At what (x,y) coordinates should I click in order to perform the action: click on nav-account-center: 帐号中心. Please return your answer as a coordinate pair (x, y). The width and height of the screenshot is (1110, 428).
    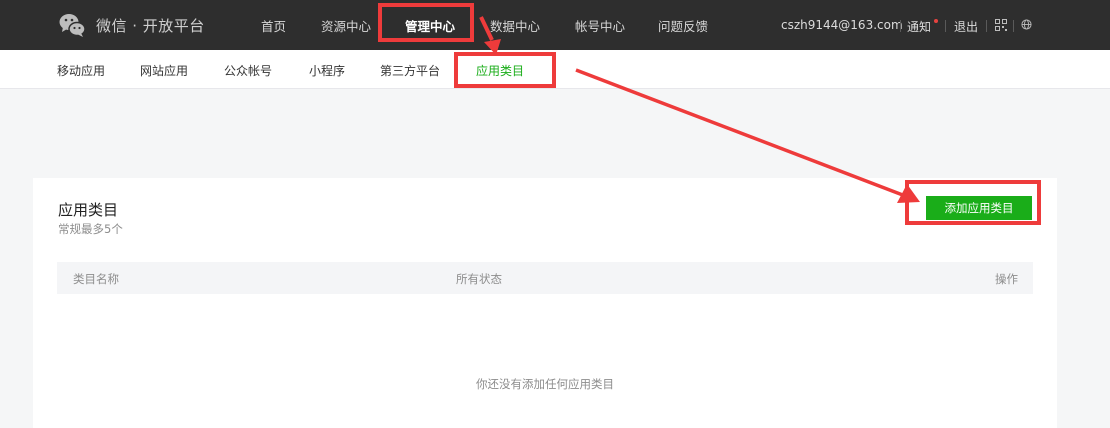
    Looking at the image, I should click on (600, 25).